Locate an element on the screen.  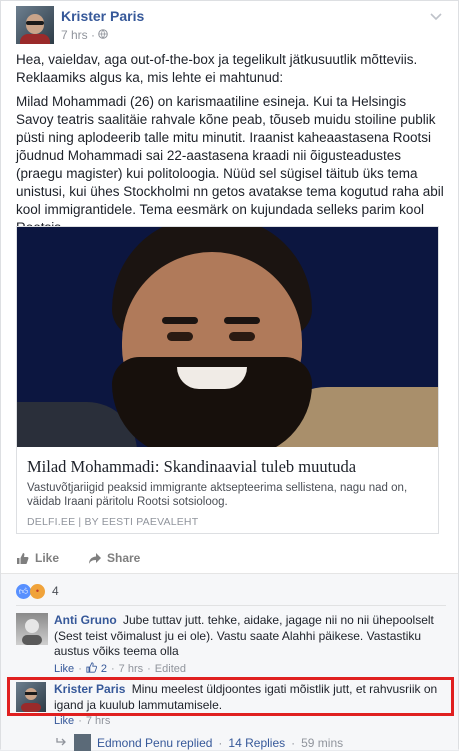
reply-time: 59 mins is located at coordinates (322, 742).